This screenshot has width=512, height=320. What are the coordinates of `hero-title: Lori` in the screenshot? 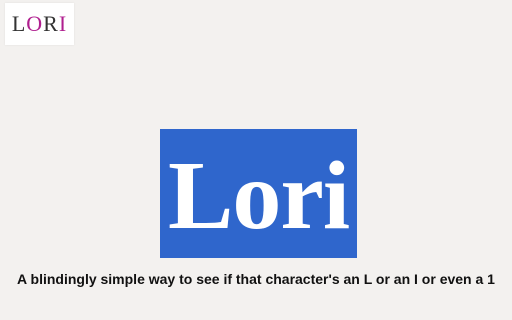 It's located at (258, 195).